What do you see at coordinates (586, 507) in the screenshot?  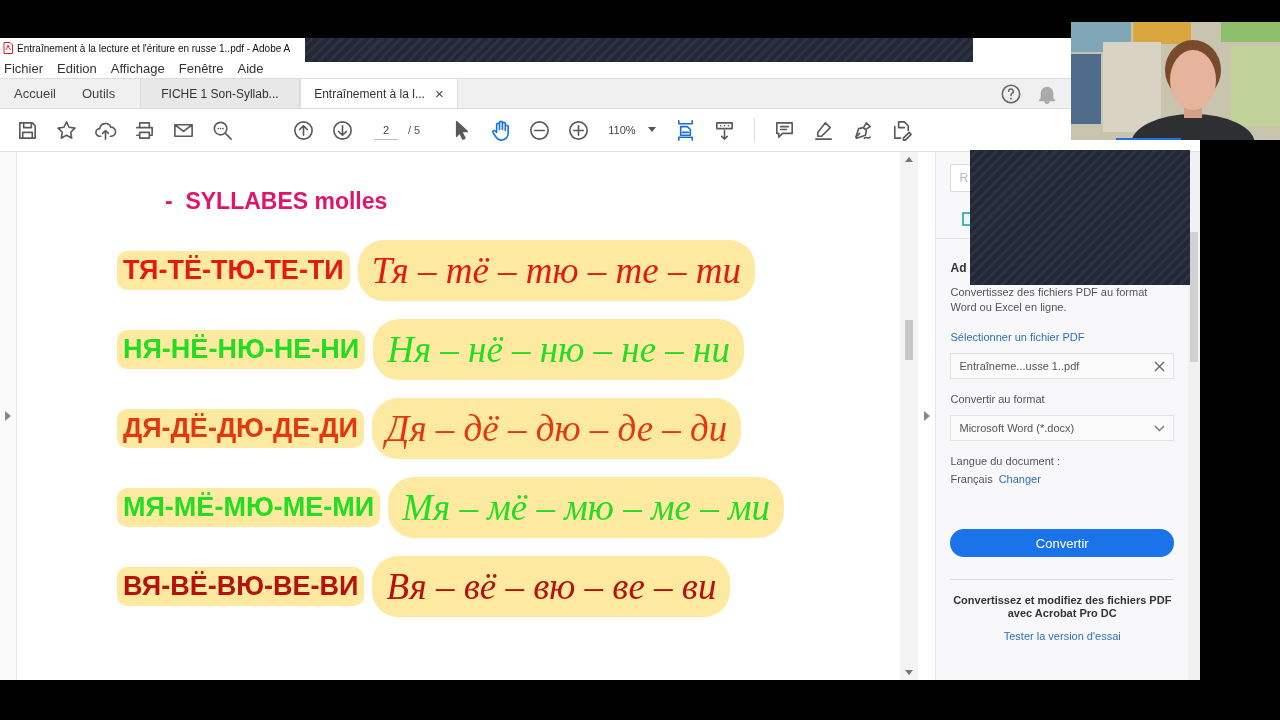 I see `cursive-syllable-row: Мя – мё – мю – ме – ми` at bounding box center [586, 507].